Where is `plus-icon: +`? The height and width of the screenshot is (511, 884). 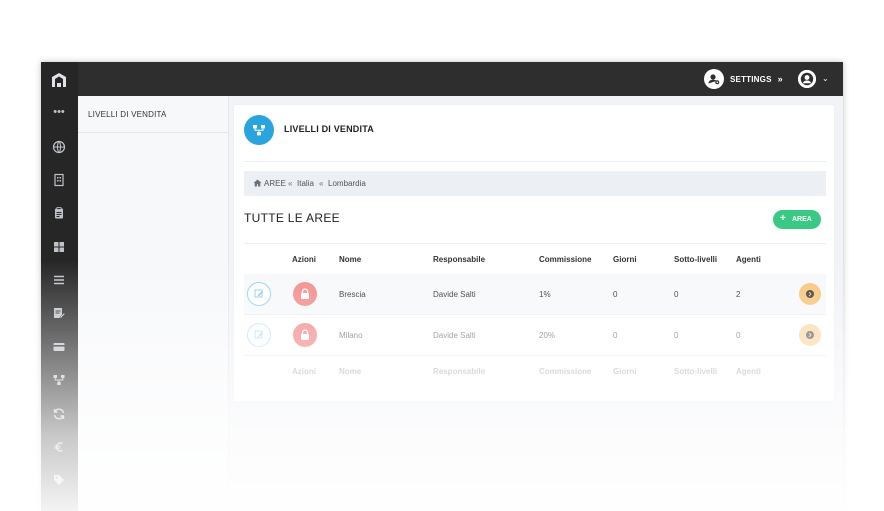
plus-icon: + is located at coordinates (783, 218).